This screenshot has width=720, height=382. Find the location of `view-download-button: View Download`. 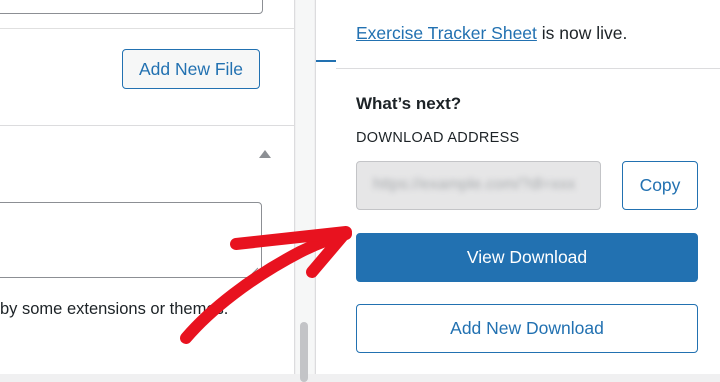

view-download-button: View Download is located at coordinates (527, 257).